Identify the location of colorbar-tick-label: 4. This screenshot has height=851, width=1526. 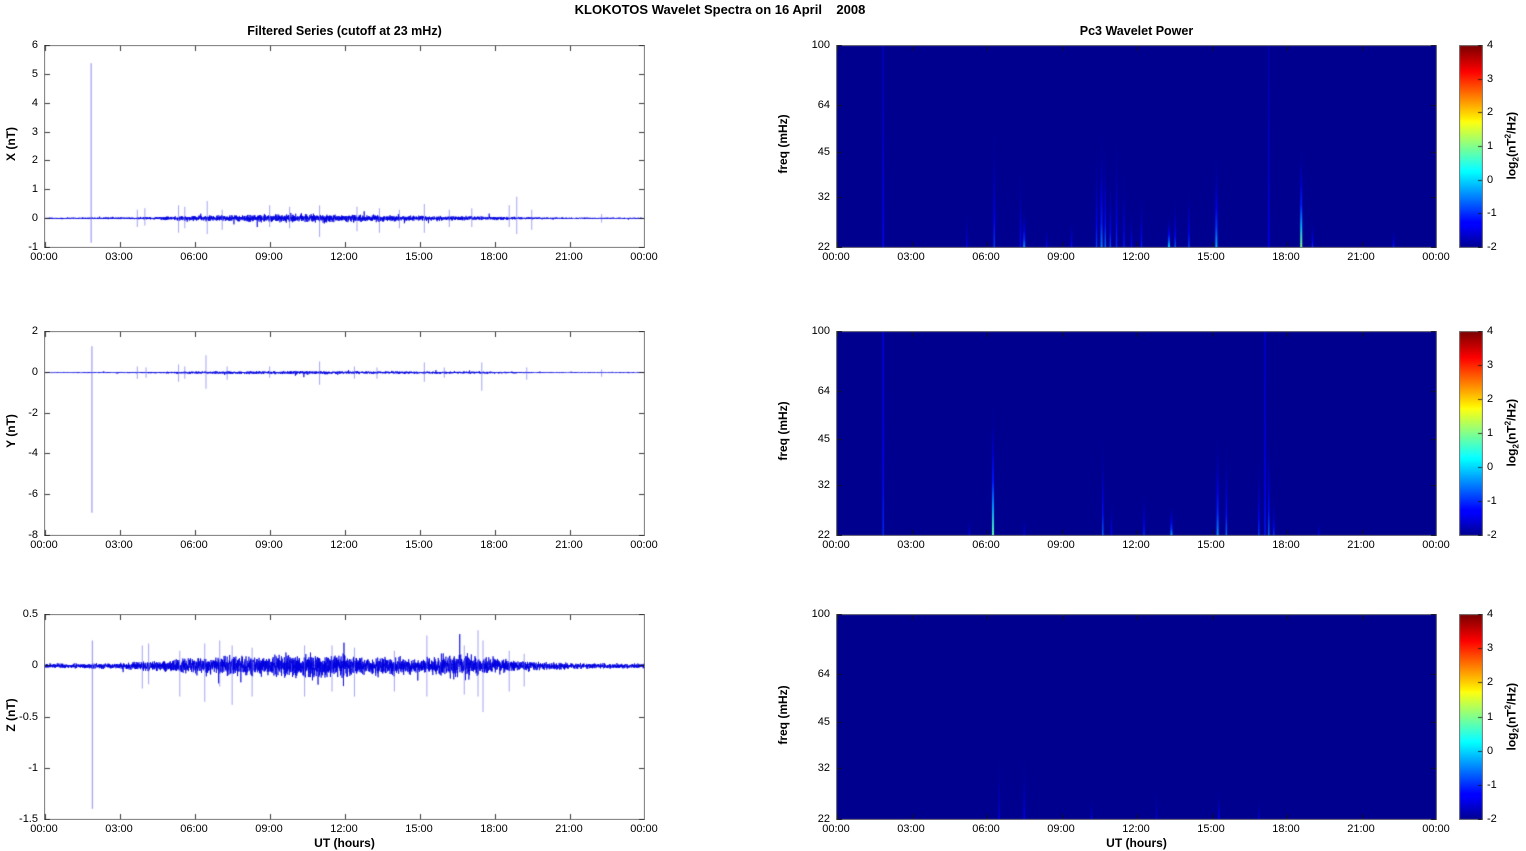
(1490, 614).